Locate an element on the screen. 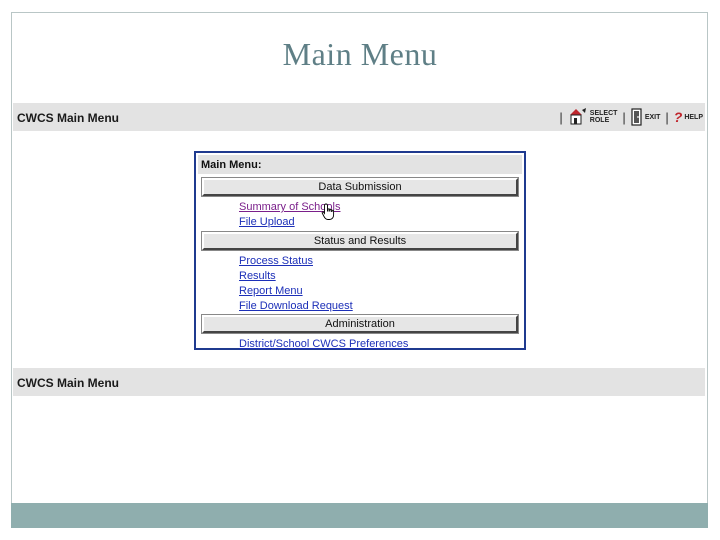 Image resolution: width=720 pixels, height=540 pixels. app-title: CWCS Main Menu is located at coordinates (68, 117).